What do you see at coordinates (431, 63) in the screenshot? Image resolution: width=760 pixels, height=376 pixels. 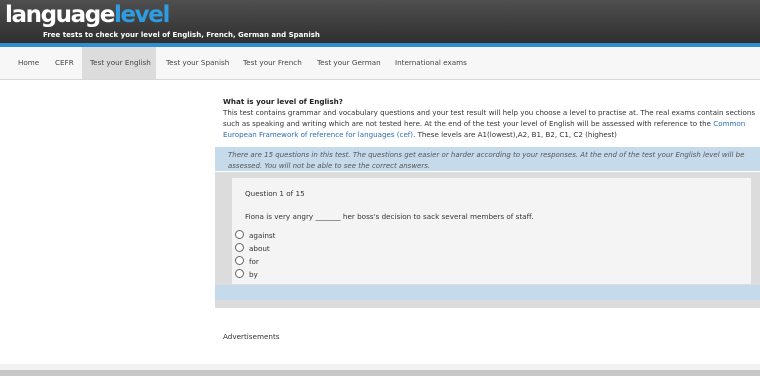 I see `nav-item-international-exams: International exams` at bounding box center [431, 63].